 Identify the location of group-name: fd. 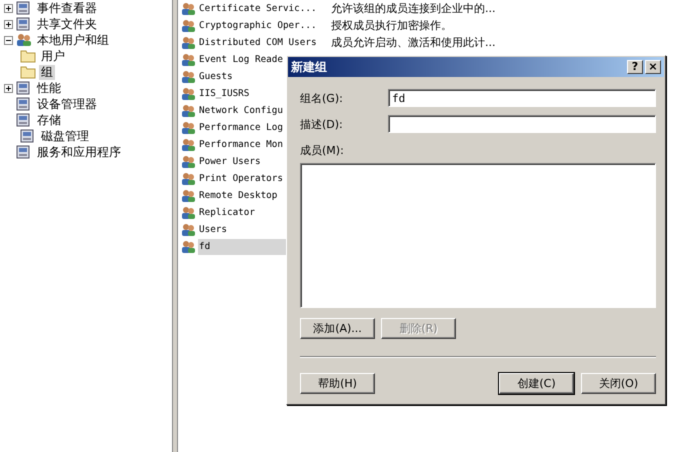
(242, 246).